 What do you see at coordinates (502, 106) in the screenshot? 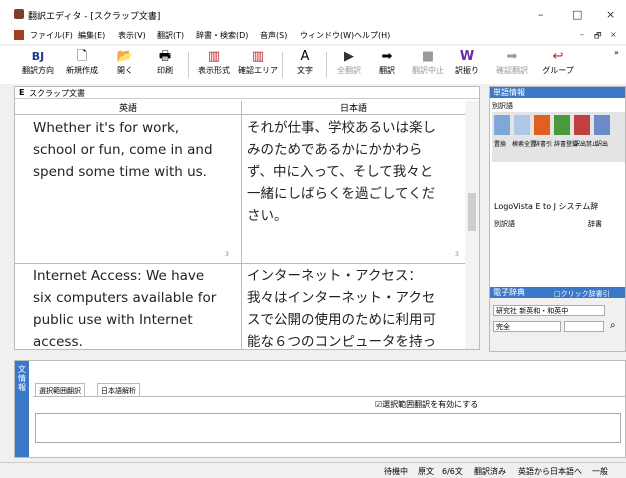
I see `alt-translation-label: 別訳語` at bounding box center [502, 106].